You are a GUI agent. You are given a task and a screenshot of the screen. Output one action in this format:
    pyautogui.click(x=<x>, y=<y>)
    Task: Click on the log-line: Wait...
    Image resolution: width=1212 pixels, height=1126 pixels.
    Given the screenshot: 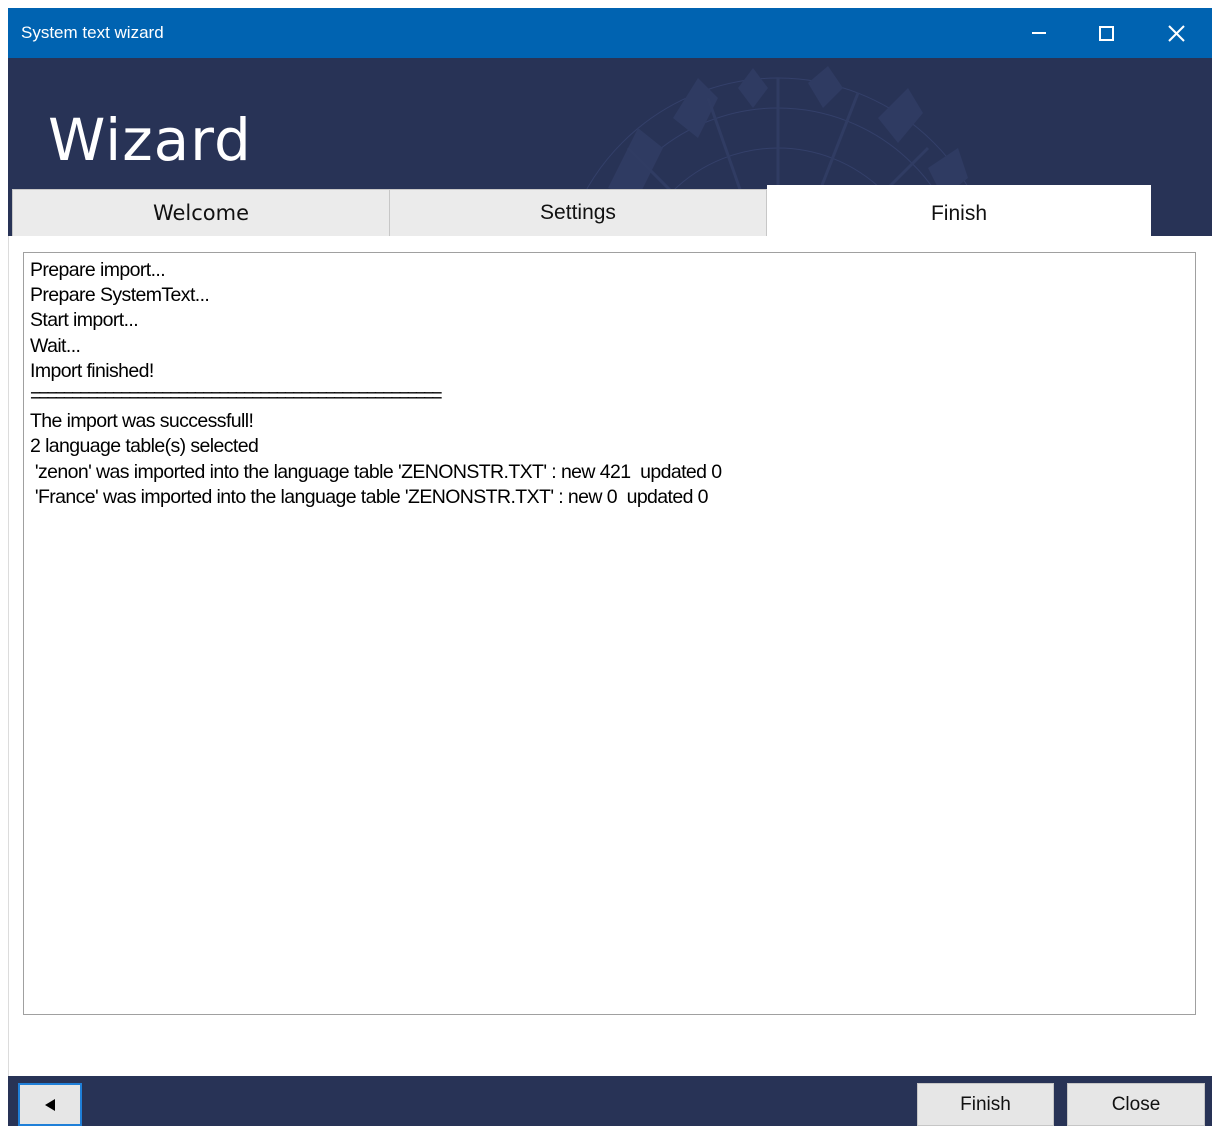 What is the action you would take?
    pyautogui.click(x=55, y=345)
    